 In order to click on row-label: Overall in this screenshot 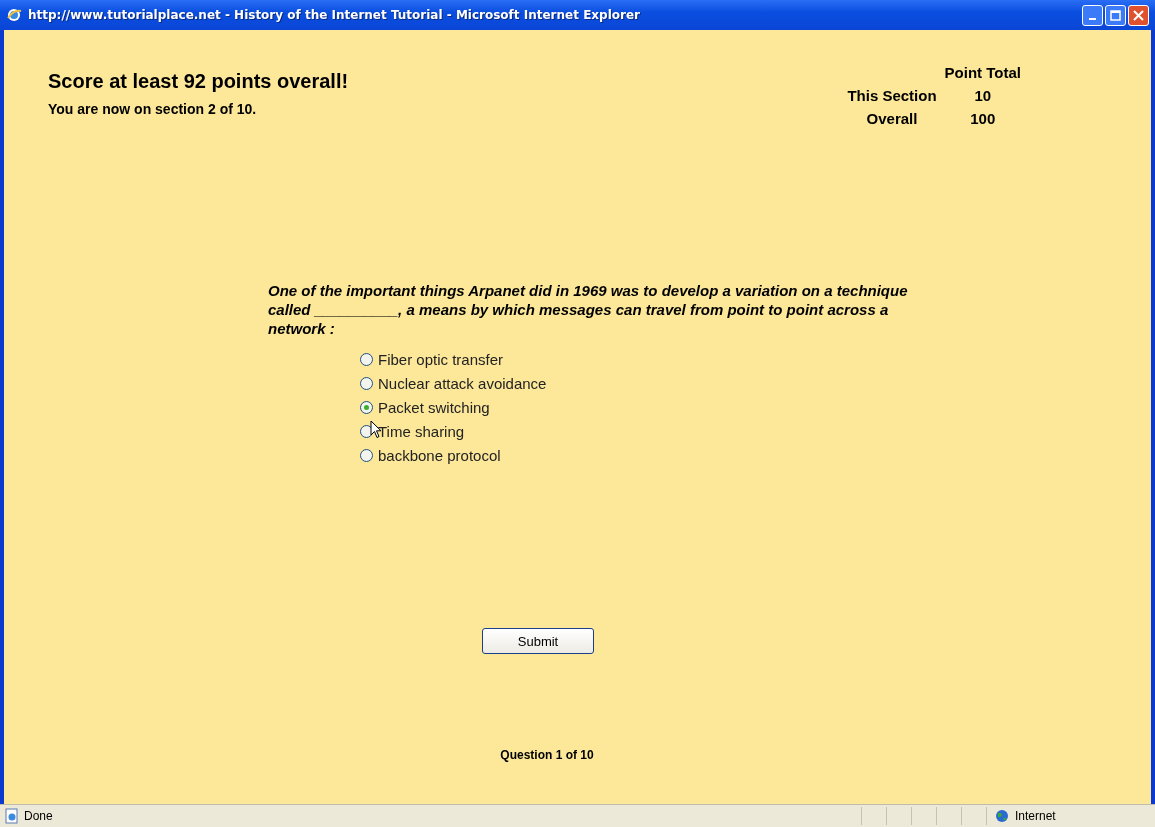, I will do `click(892, 118)`.